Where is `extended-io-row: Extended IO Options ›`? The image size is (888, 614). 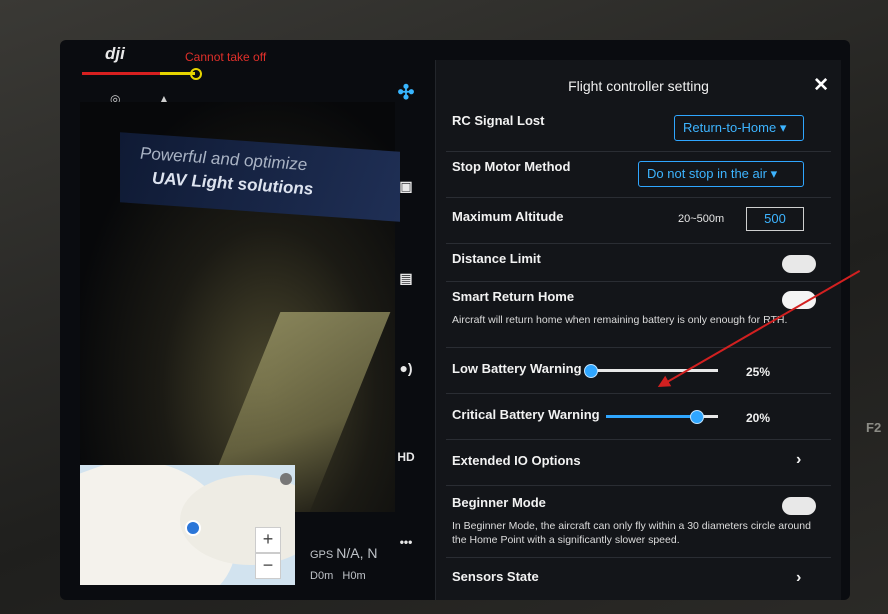 extended-io-row: Extended IO Options › is located at coordinates (638, 462).